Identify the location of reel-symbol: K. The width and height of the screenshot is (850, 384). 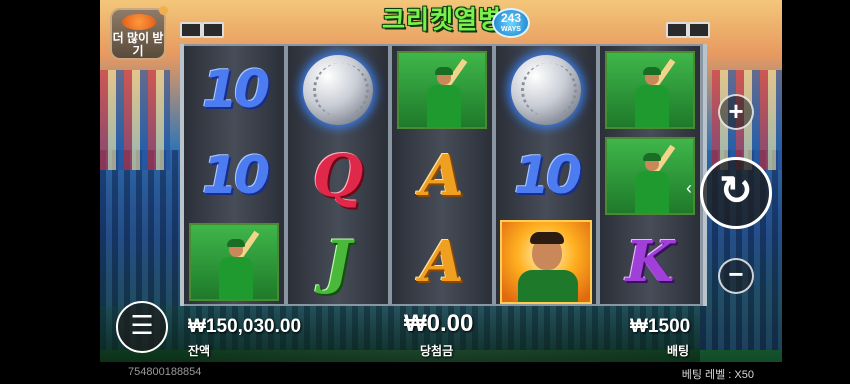
(650, 262).